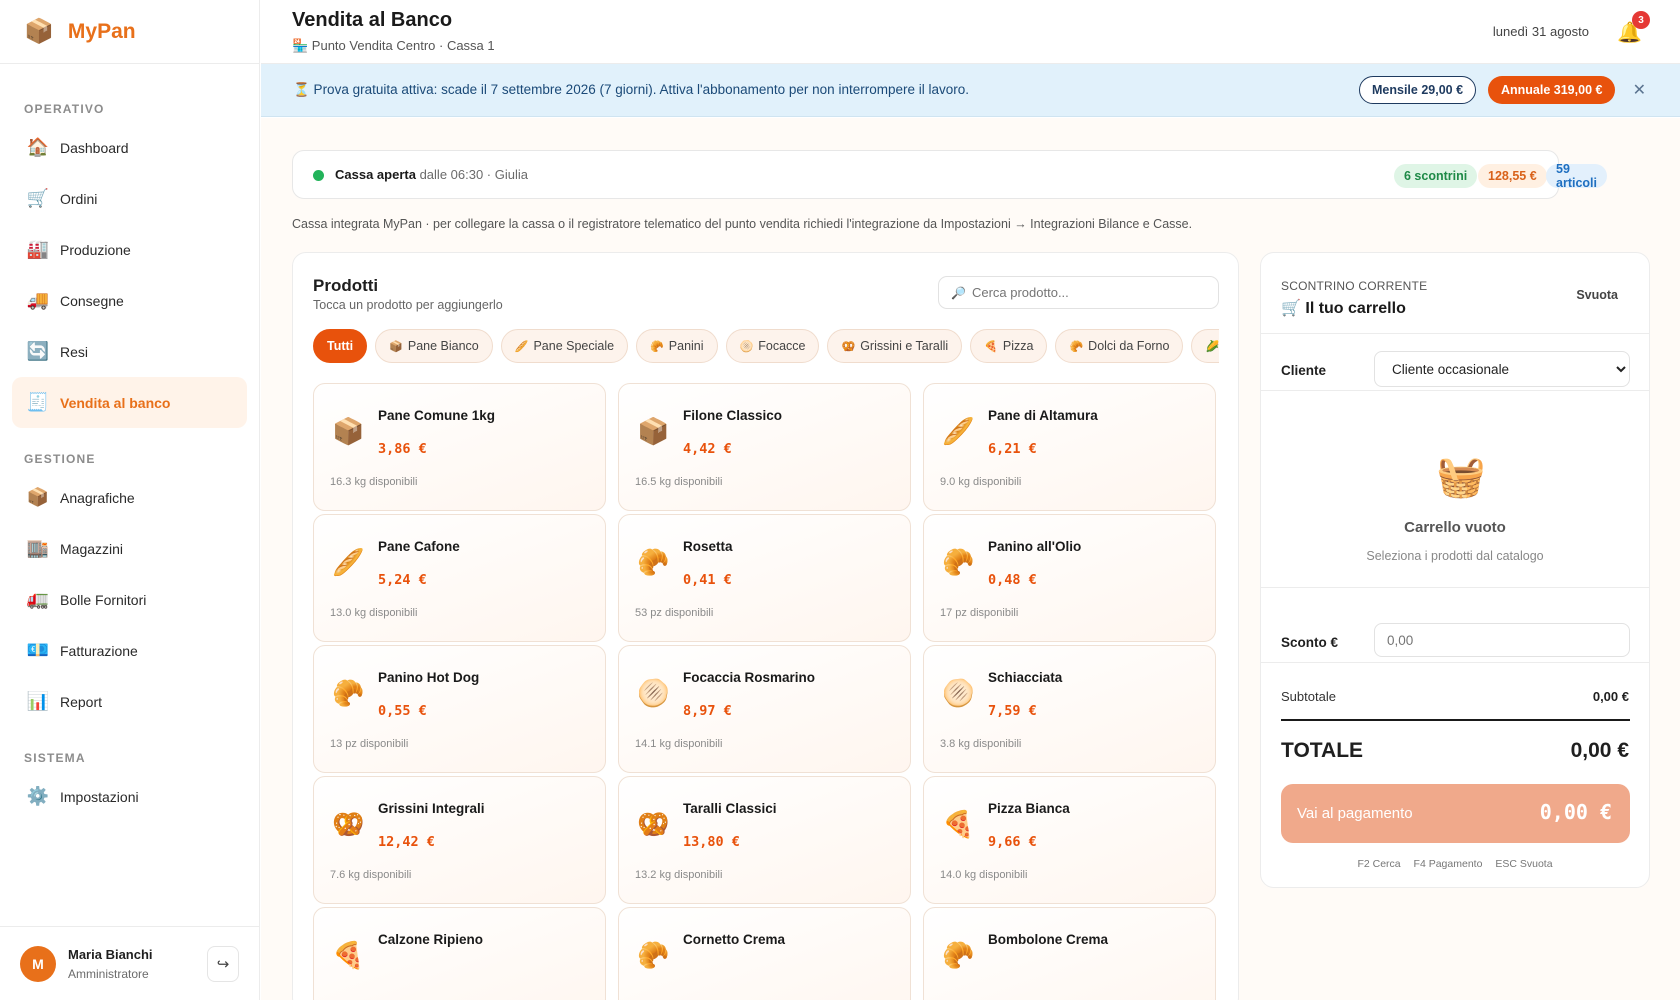 This screenshot has height=1000, width=1680. I want to click on category-chip: 🥐 Panini, so click(677, 346).